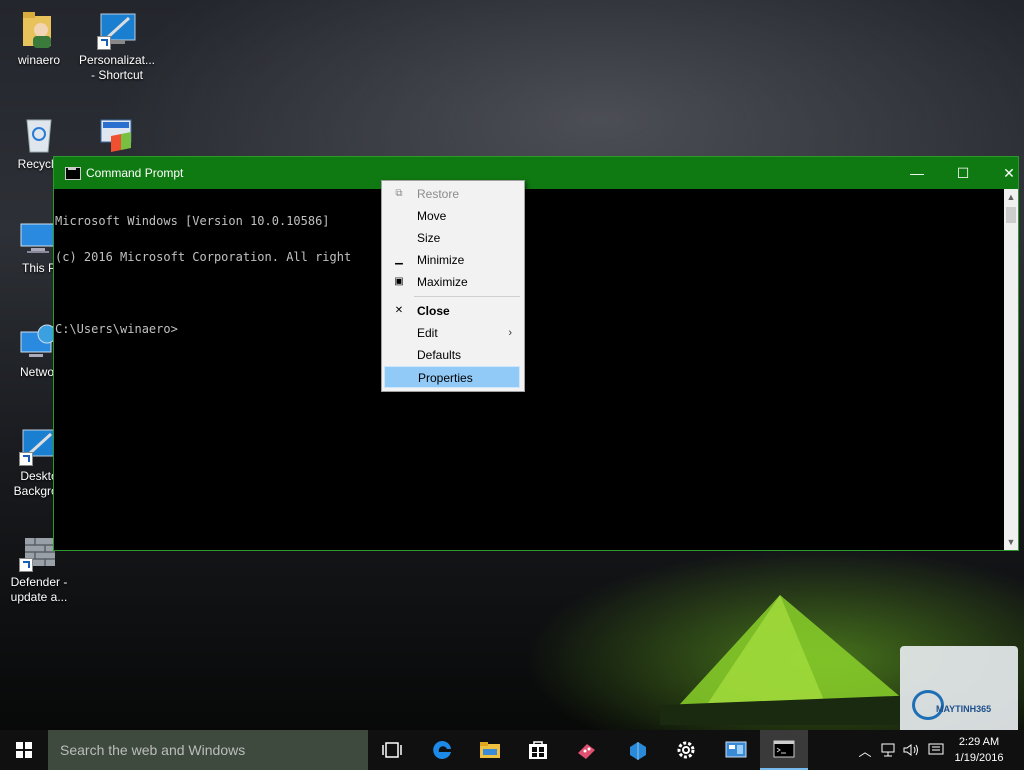 The height and width of the screenshot is (770, 1024). What do you see at coordinates (452, 216) in the screenshot?
I see `menu-item-move: Move` at bounding box center [452, 216].